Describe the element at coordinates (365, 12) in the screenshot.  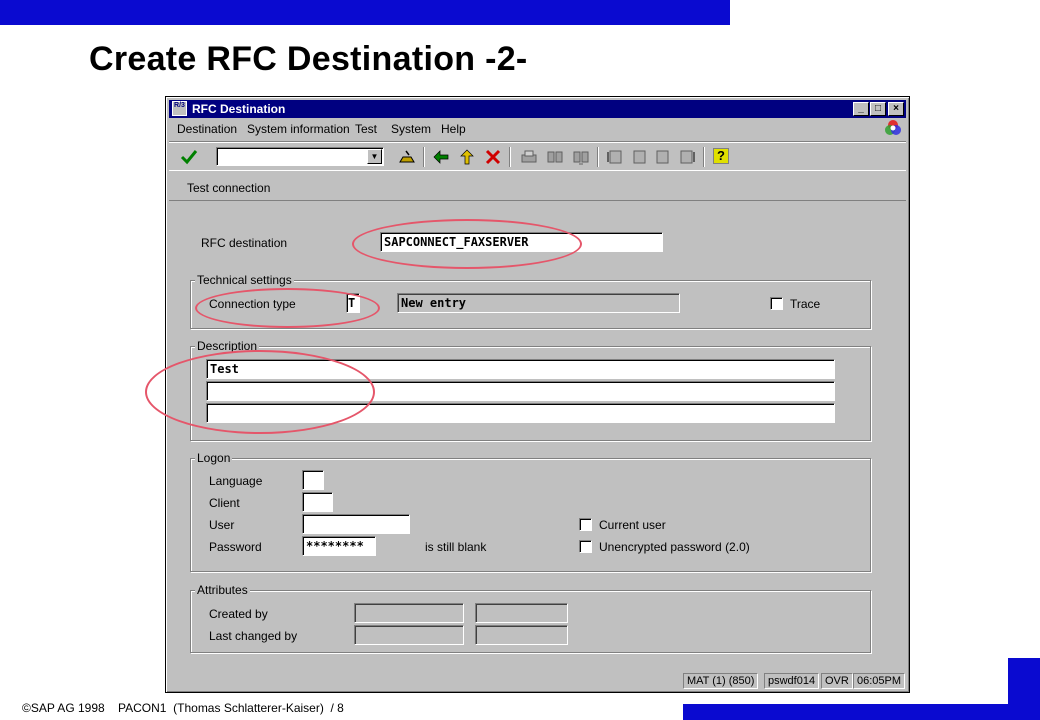
I see `top-accent-bar` at that location.